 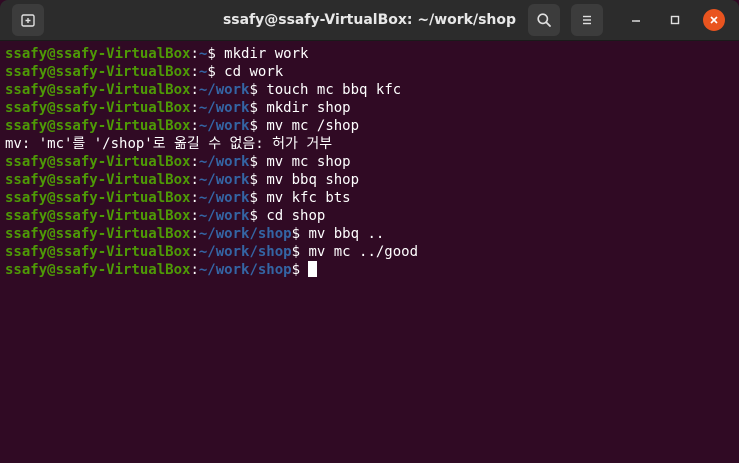 What do you see at coordinates (313, 180) in the screenshot?
I see `command-text: mv bbq shop` at bounding box center [313, 180].